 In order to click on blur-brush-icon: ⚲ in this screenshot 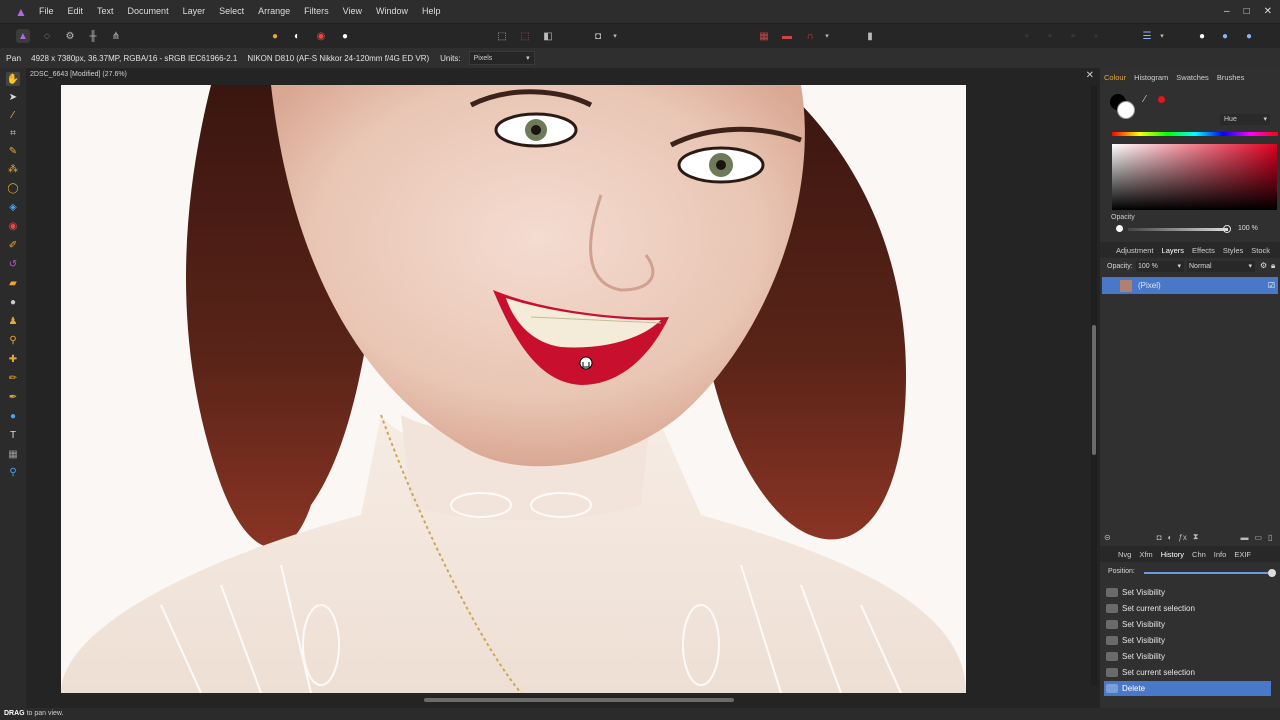, I will do `click(13, 340)`.